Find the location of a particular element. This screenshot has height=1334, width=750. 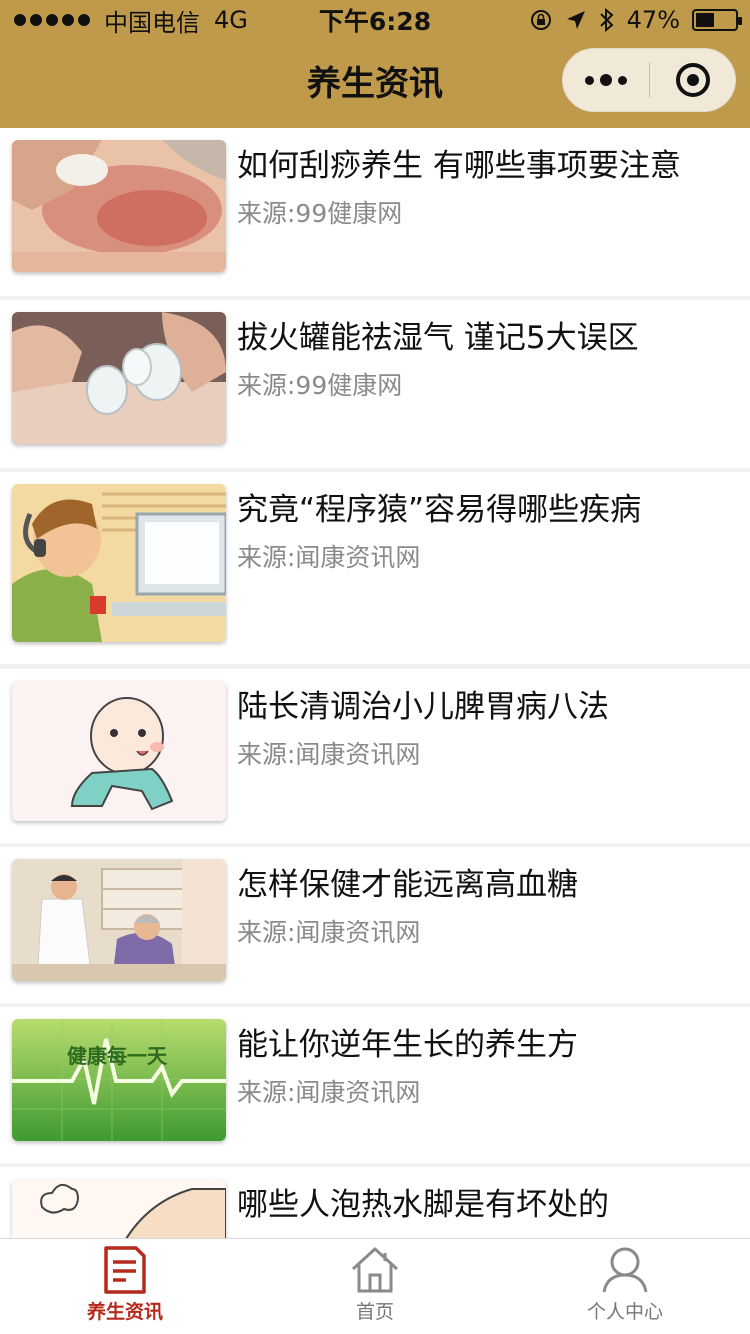

article-title: 怎样保健才能远离高血糖 is located at coordinates (407, 885).